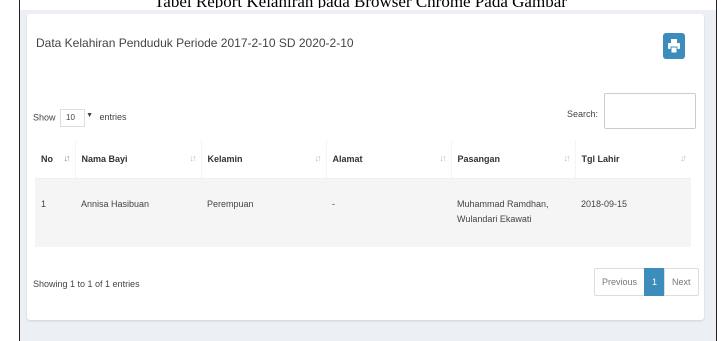  I want to click on pagination-previous-button: Previous, so click(620, 282).